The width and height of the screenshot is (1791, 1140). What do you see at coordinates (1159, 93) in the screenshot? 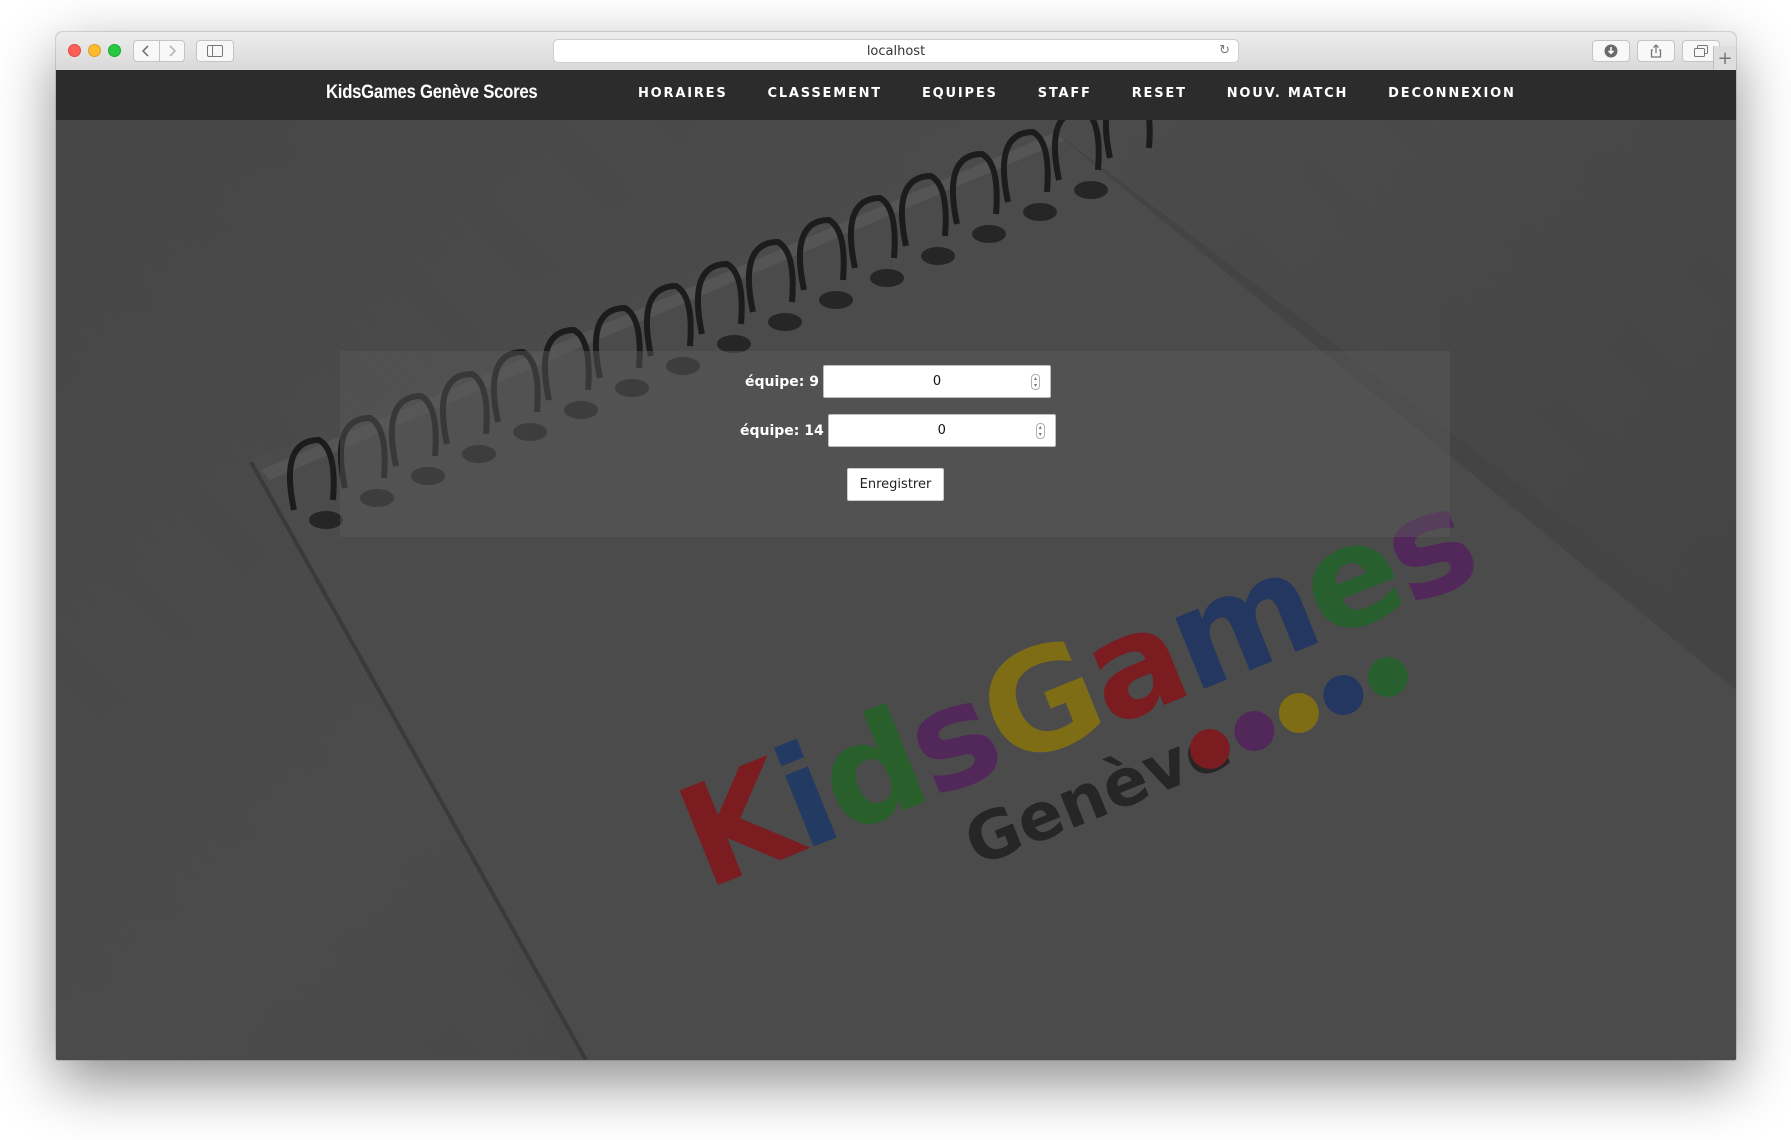
I see `nav-link-reset: RESET` at bounding box center [1159, 93].